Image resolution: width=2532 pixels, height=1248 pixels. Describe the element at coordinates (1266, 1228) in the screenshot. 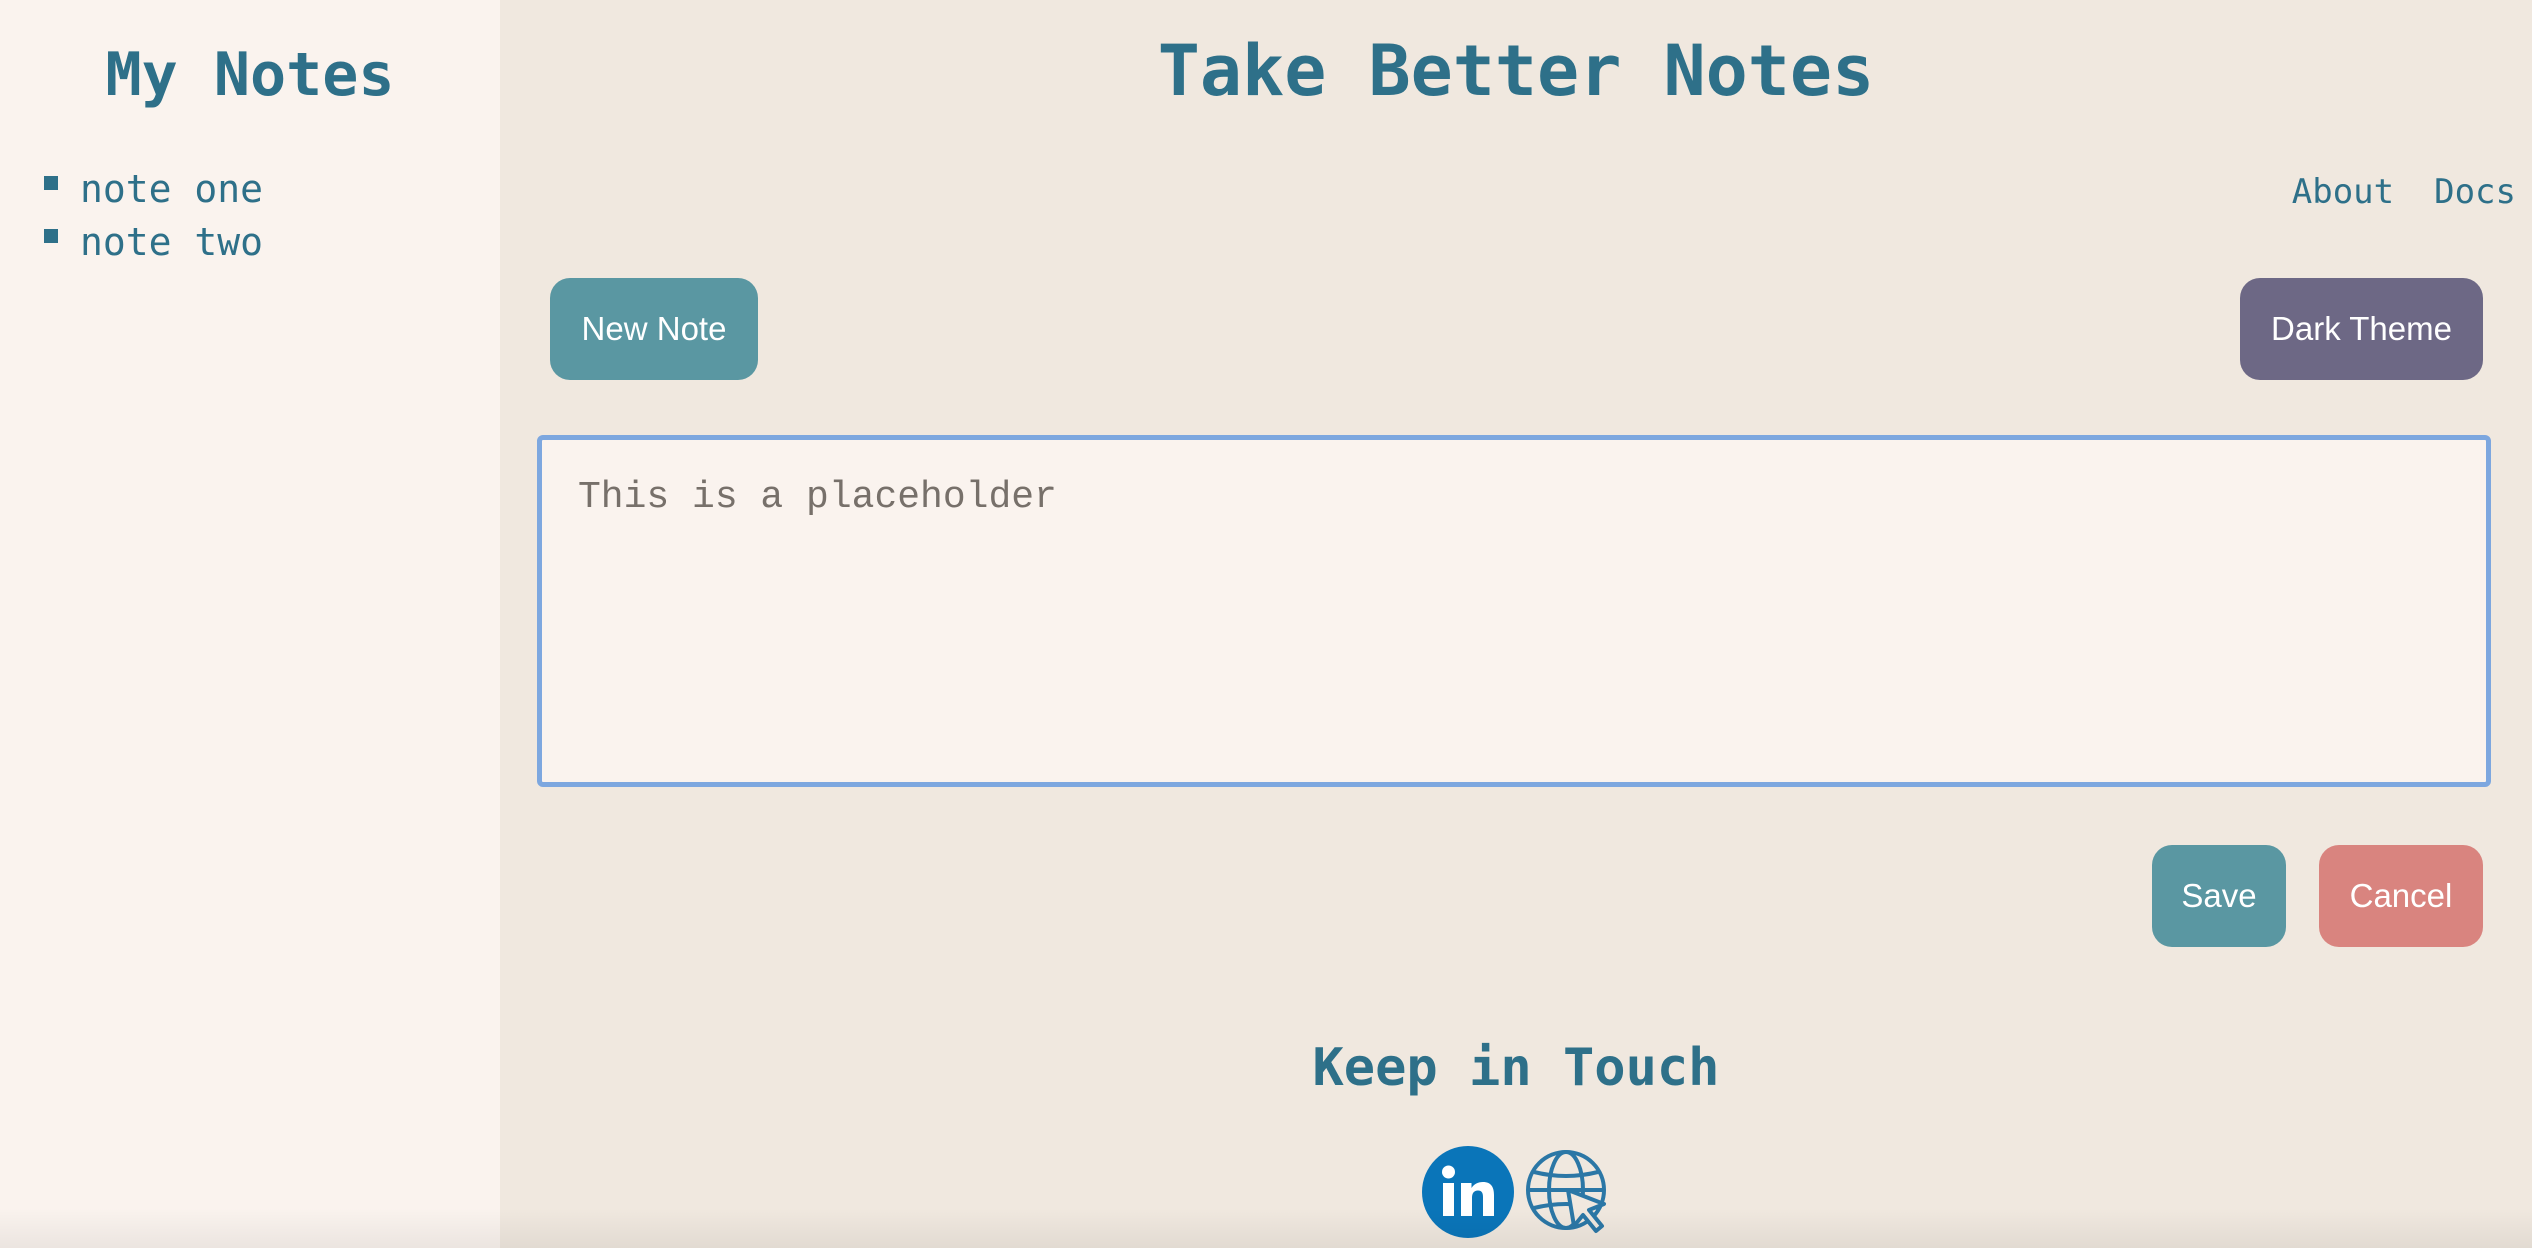

I see `bottom-shadow` at that location.